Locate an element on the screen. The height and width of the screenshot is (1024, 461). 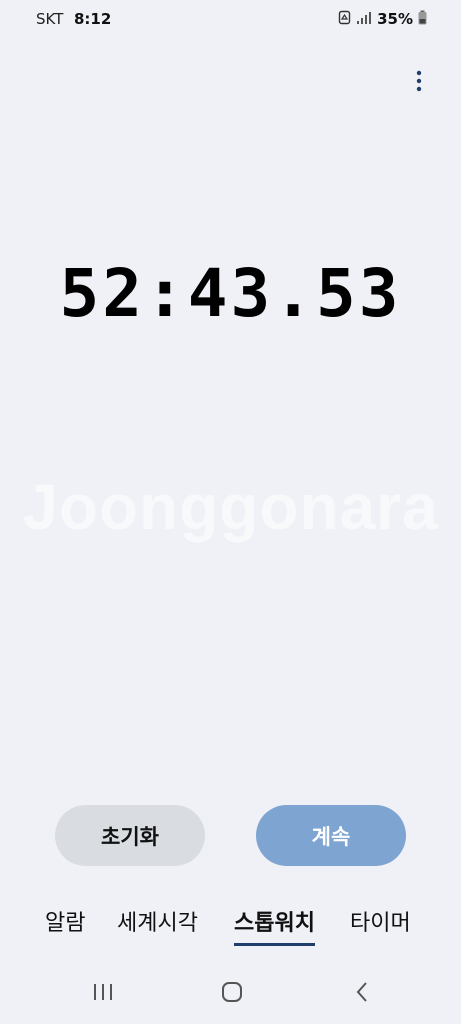
recycle-icon is located at coordinates (344, 19).